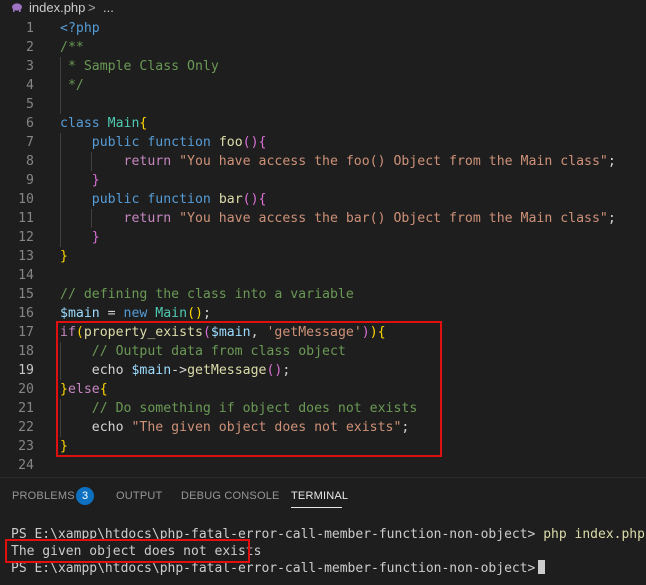  What do you see at coordinates (26, 446) in the screenshot?
I see `line-number: 23` at bounding box center [26, 446].